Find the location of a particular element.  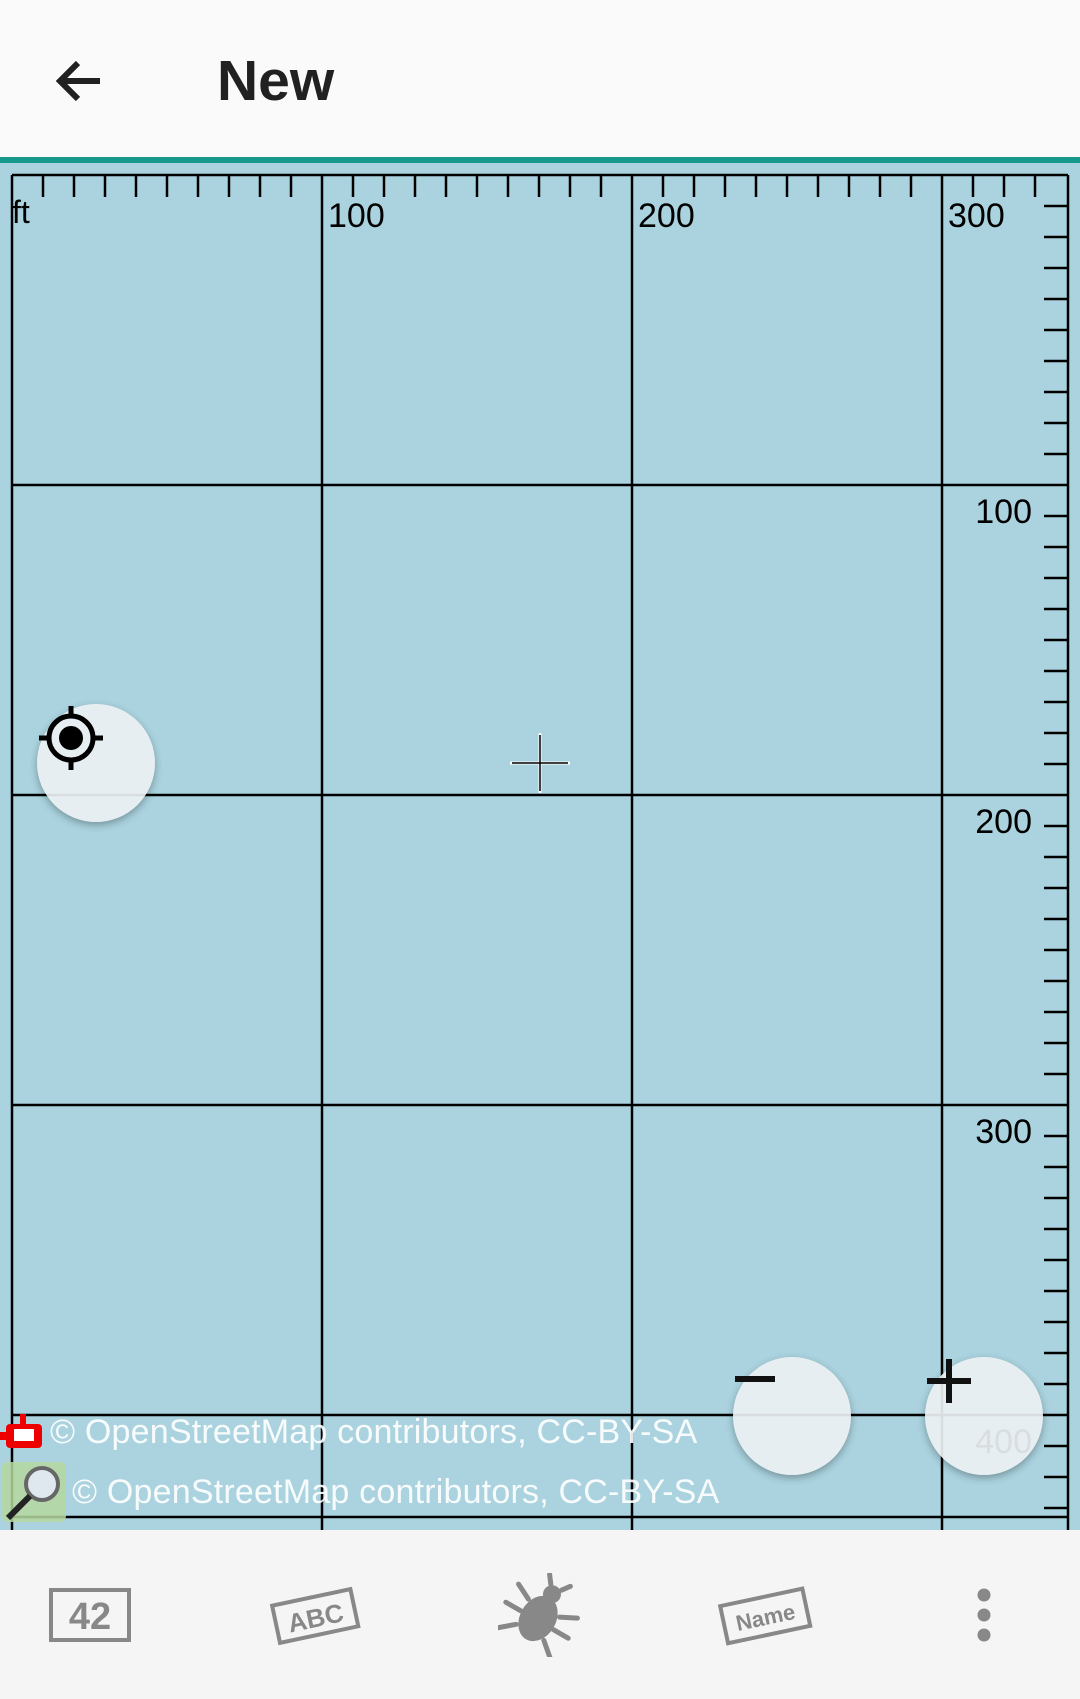

svg-text: 42 is located at coordinates (90, 1617).